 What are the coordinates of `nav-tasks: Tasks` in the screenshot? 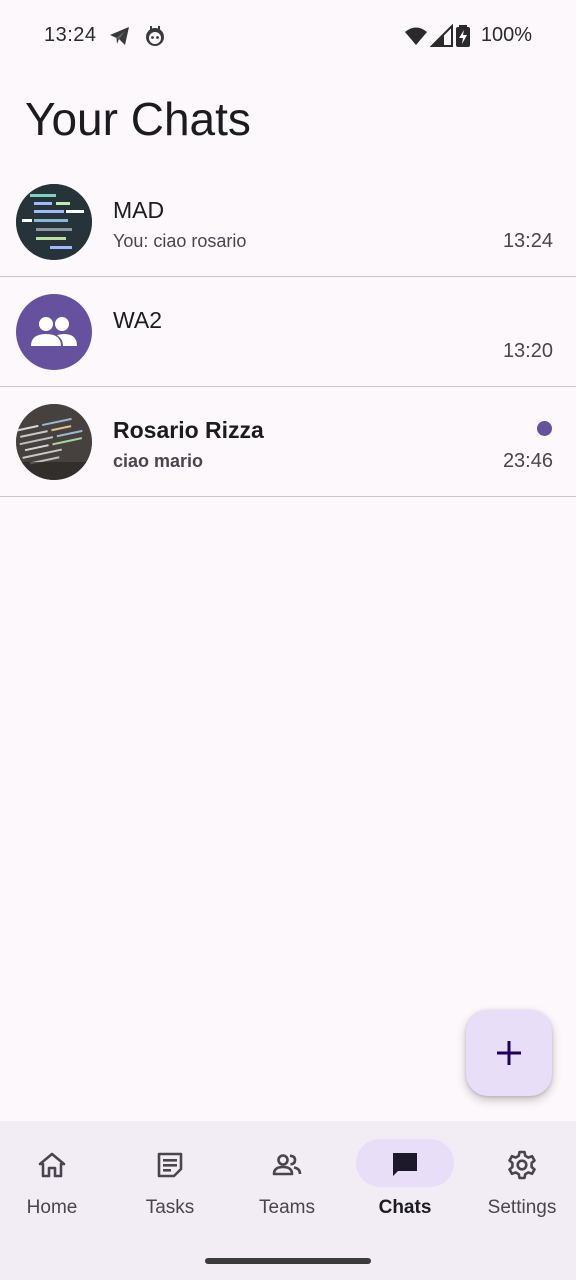 It's located at (170, 1187).